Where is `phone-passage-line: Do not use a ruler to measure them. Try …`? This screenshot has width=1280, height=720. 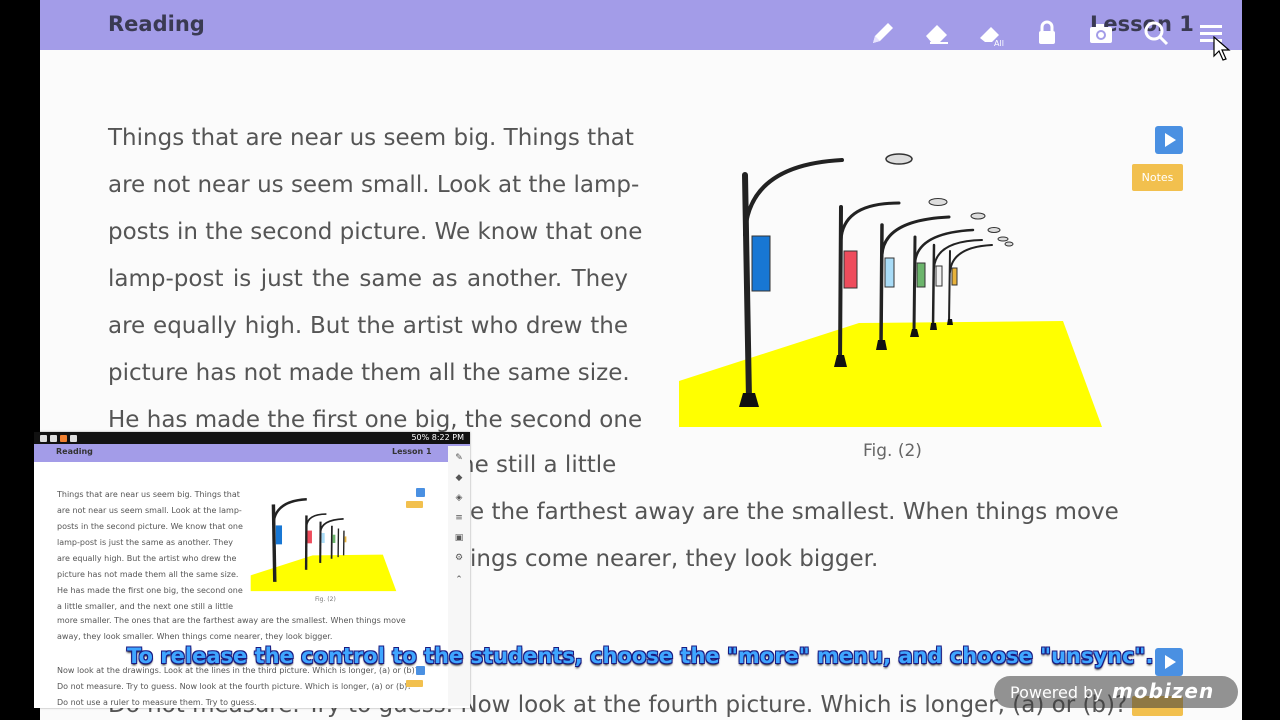
phone-passage-line: Do not use a ruler to measure them. Try … is located at coordinates (157, 702).